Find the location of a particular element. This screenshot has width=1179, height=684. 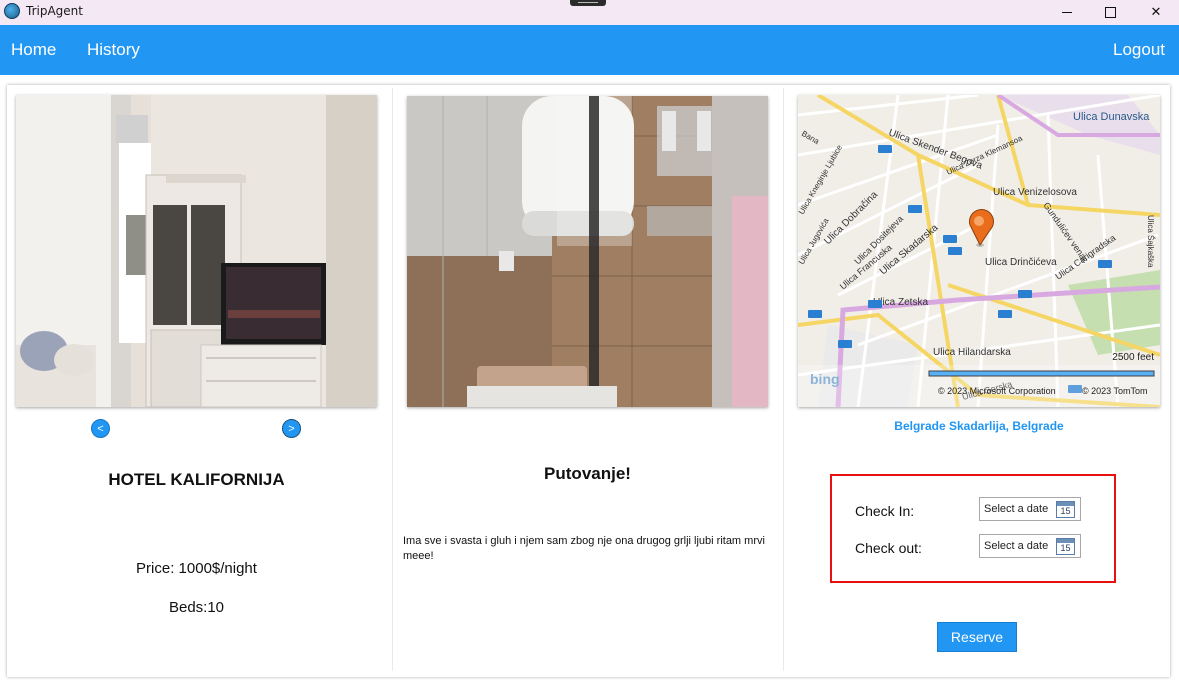

hotel-beds: Beds:10 is located at coordinates (196, 607).